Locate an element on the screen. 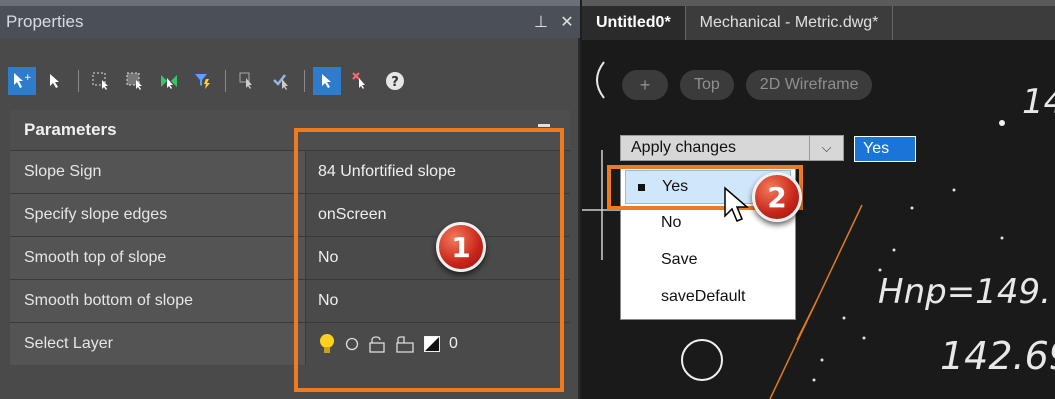 The image size is (1055, 399). properties-titlebar: Properties ⊥ ✕ is located at coordinates (290, 19).